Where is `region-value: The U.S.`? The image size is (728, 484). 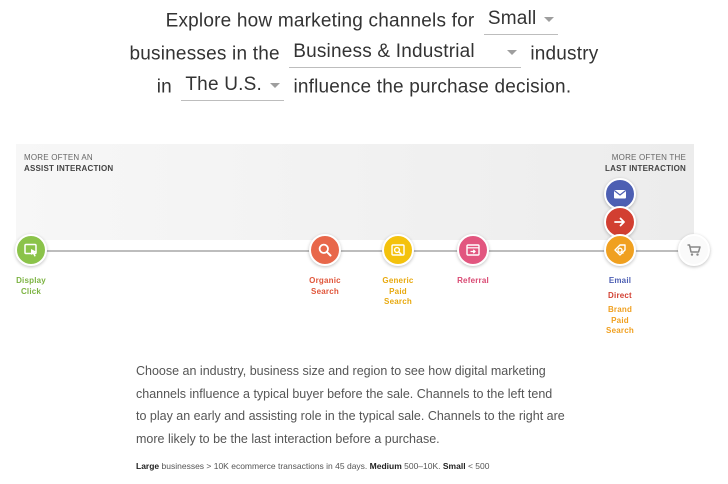
region-value: The U.S. is located at coordinates (223, 84).